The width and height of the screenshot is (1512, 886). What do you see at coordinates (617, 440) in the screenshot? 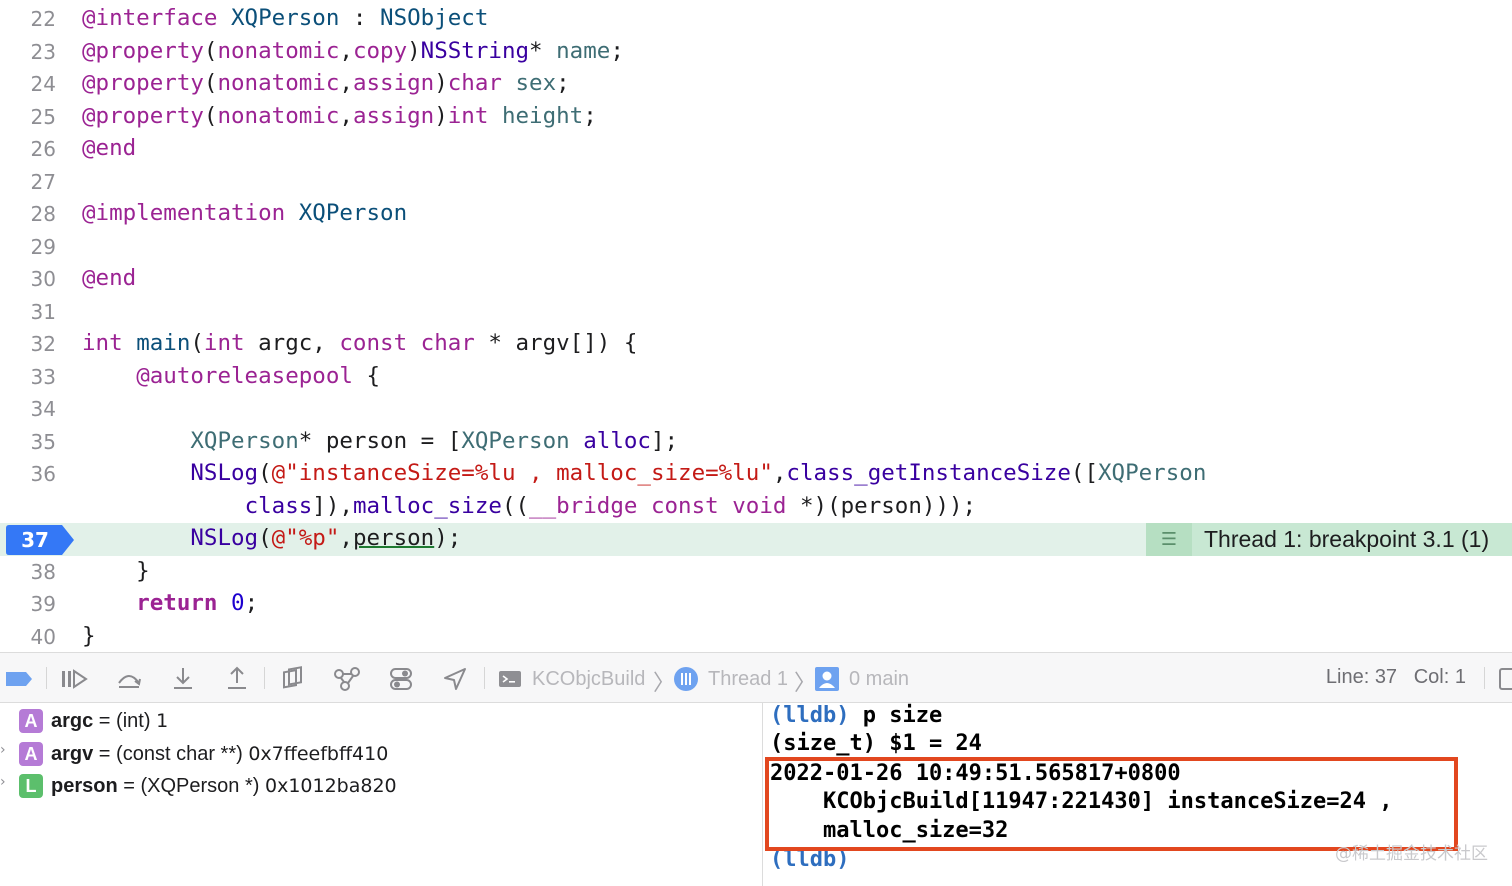
I see `code-token: alloc` at bounding box center [617, 440].